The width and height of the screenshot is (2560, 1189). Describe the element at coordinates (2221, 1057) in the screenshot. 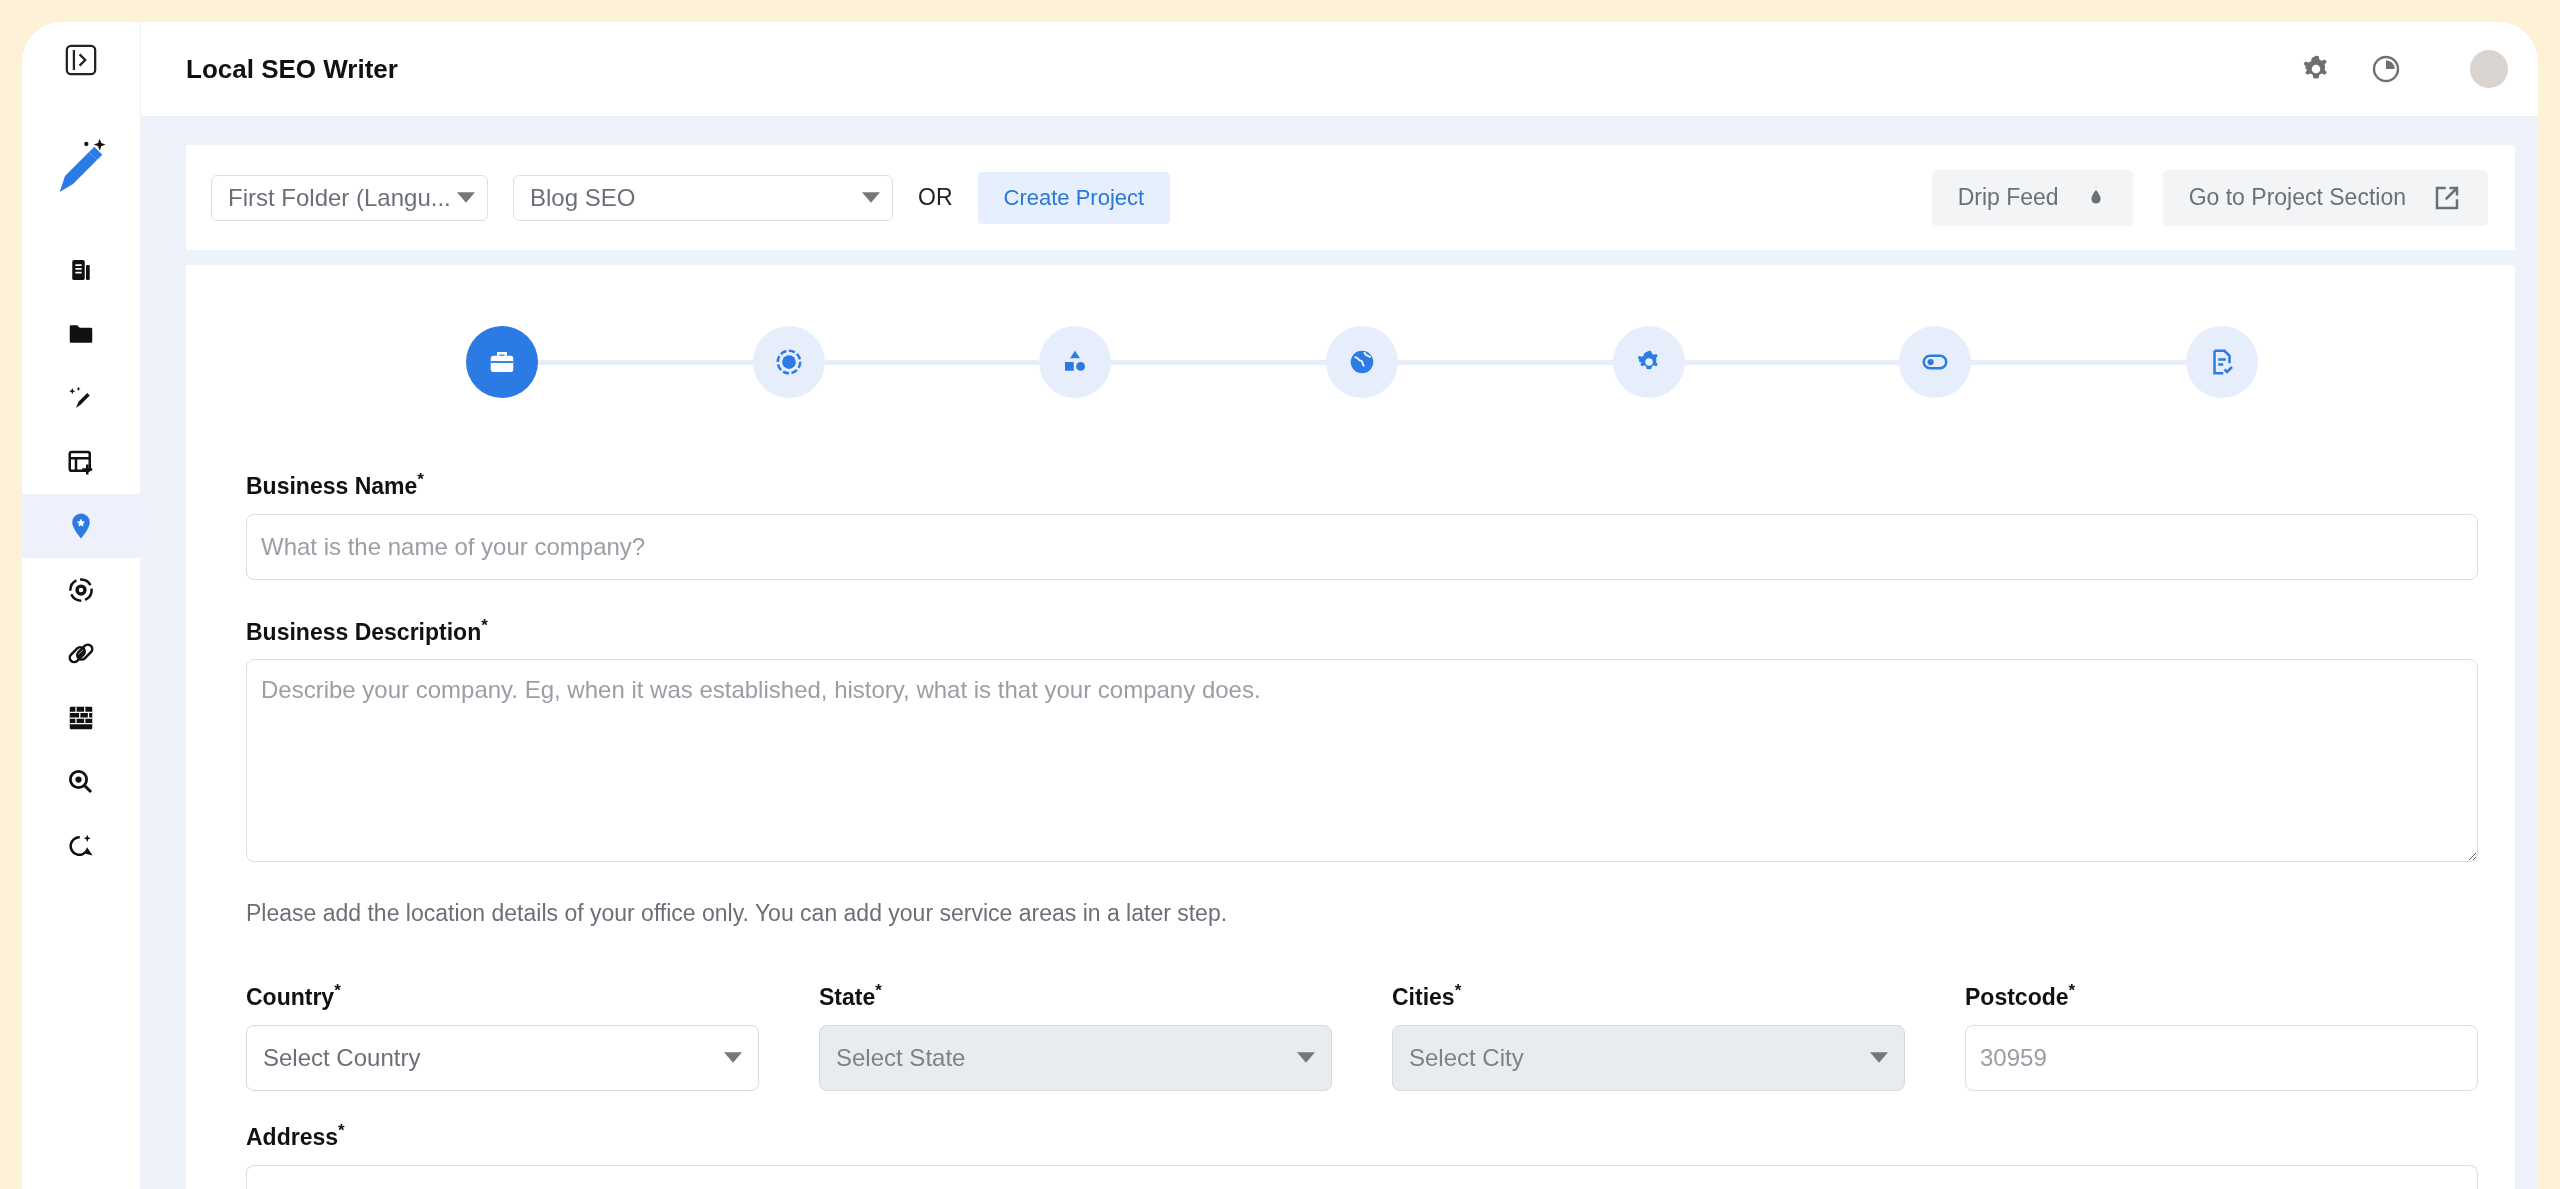

I see `input-field: 30959` at that location.